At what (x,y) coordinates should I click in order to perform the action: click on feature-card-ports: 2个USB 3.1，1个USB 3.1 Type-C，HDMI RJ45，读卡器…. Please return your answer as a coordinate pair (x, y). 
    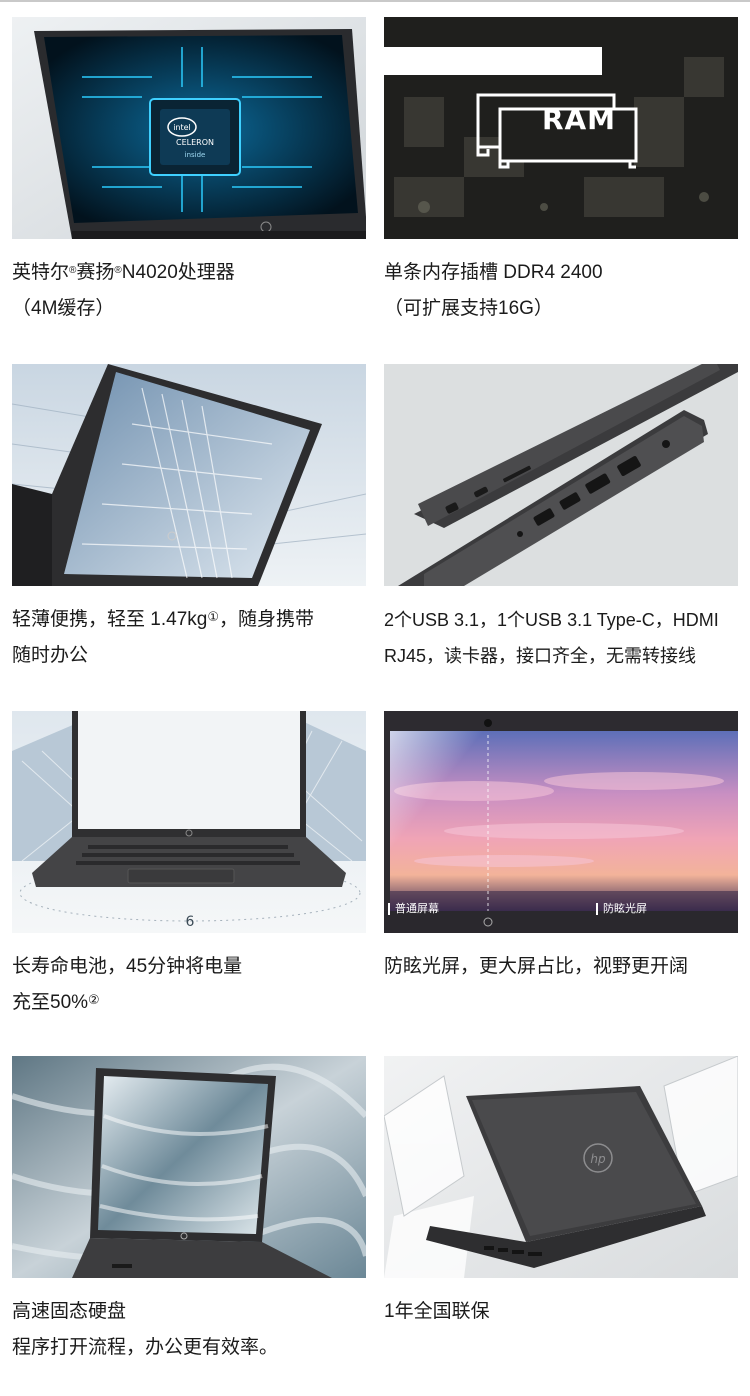
    Looking at the image, I should click on (561, 534).